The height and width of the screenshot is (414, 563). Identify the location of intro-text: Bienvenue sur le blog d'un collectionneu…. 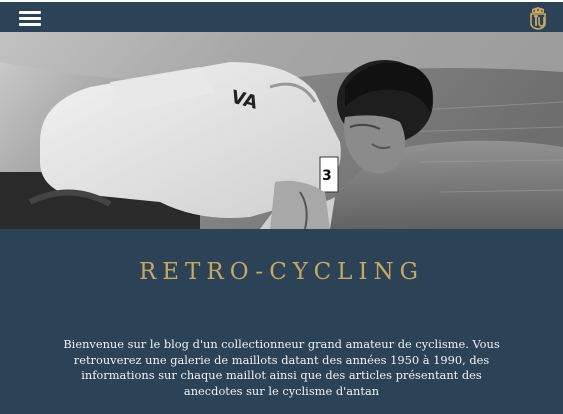
(281, 367).